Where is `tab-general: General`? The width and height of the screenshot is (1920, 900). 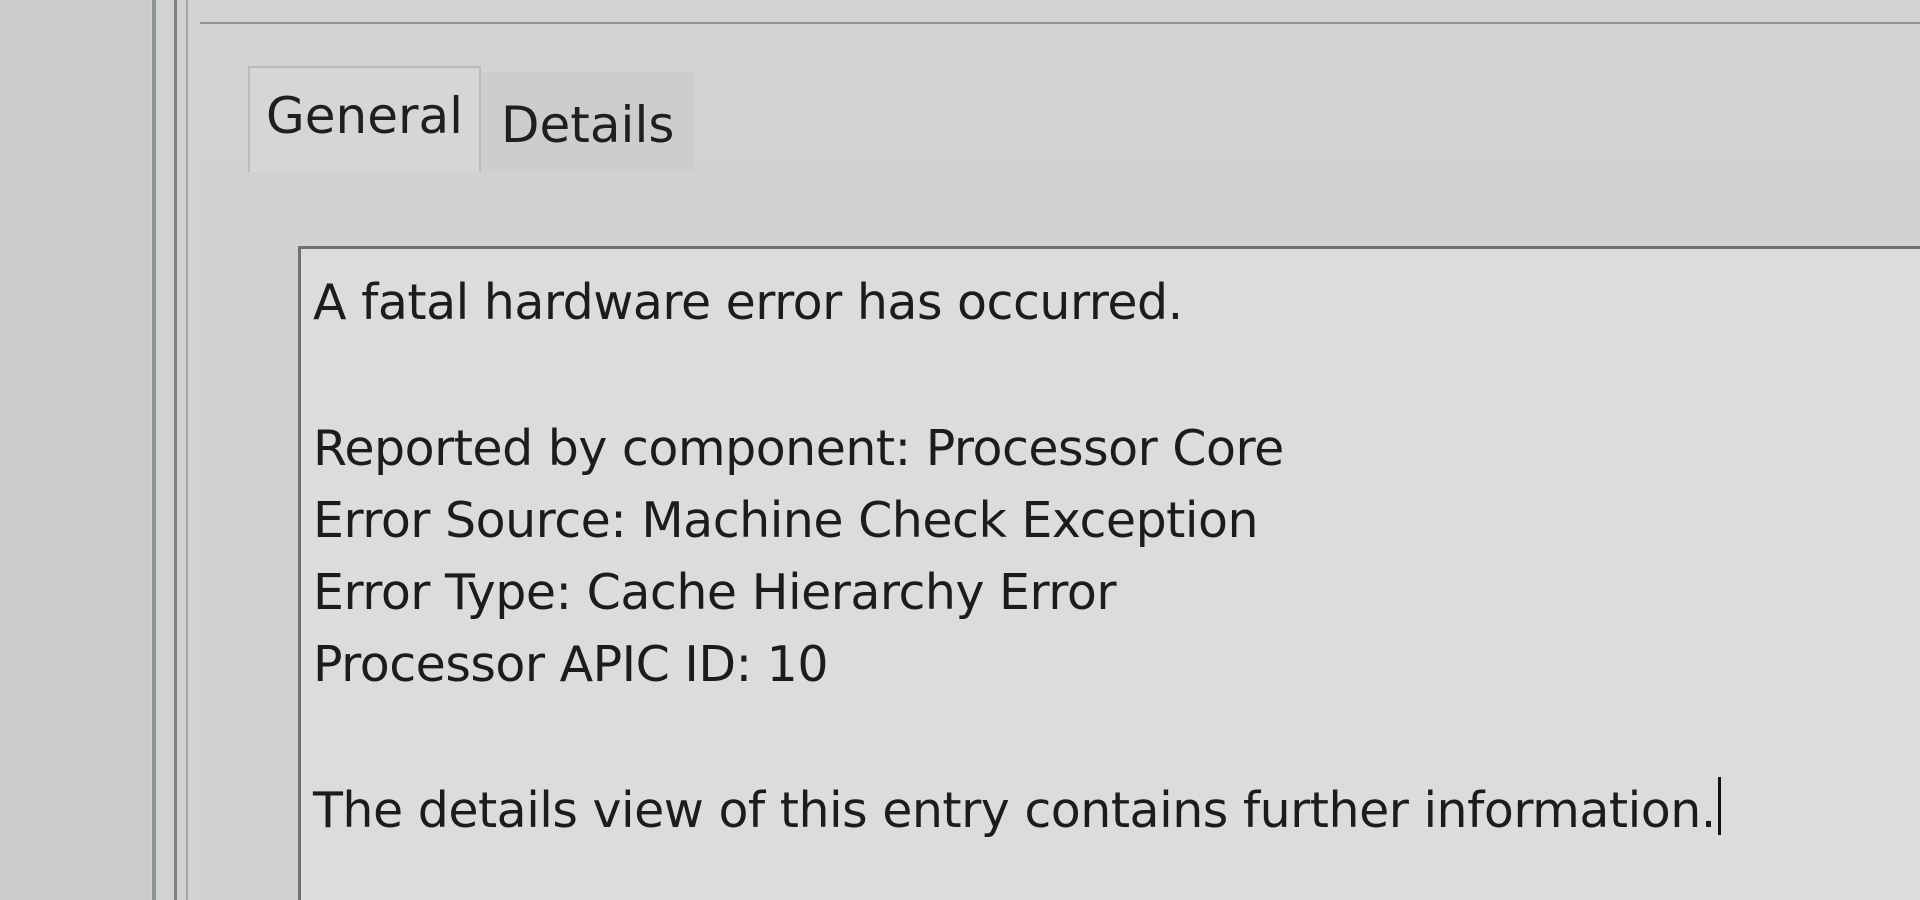
tab-general: General is located at coordinates (365, 119).